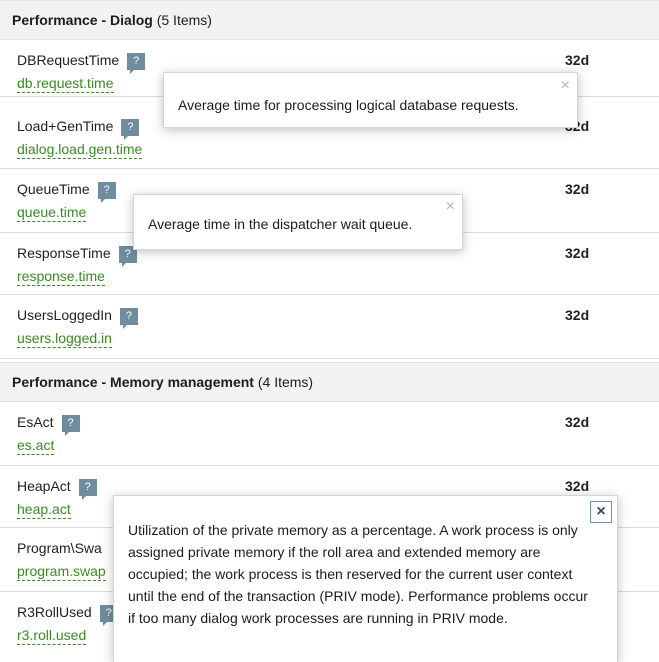 The image size is (659, 662). I want to click on item-key-link: queue.time, so click(52, 213).